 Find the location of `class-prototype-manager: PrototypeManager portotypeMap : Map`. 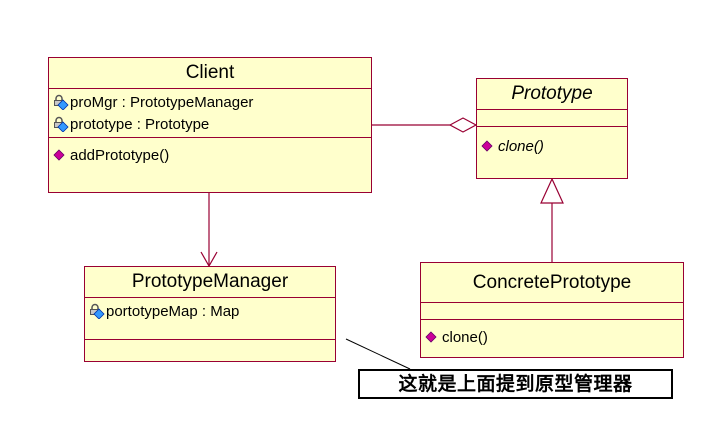

class-prototype-manager: PrototypeManager portotypeMap : Map is located at coordinates (210, 314).